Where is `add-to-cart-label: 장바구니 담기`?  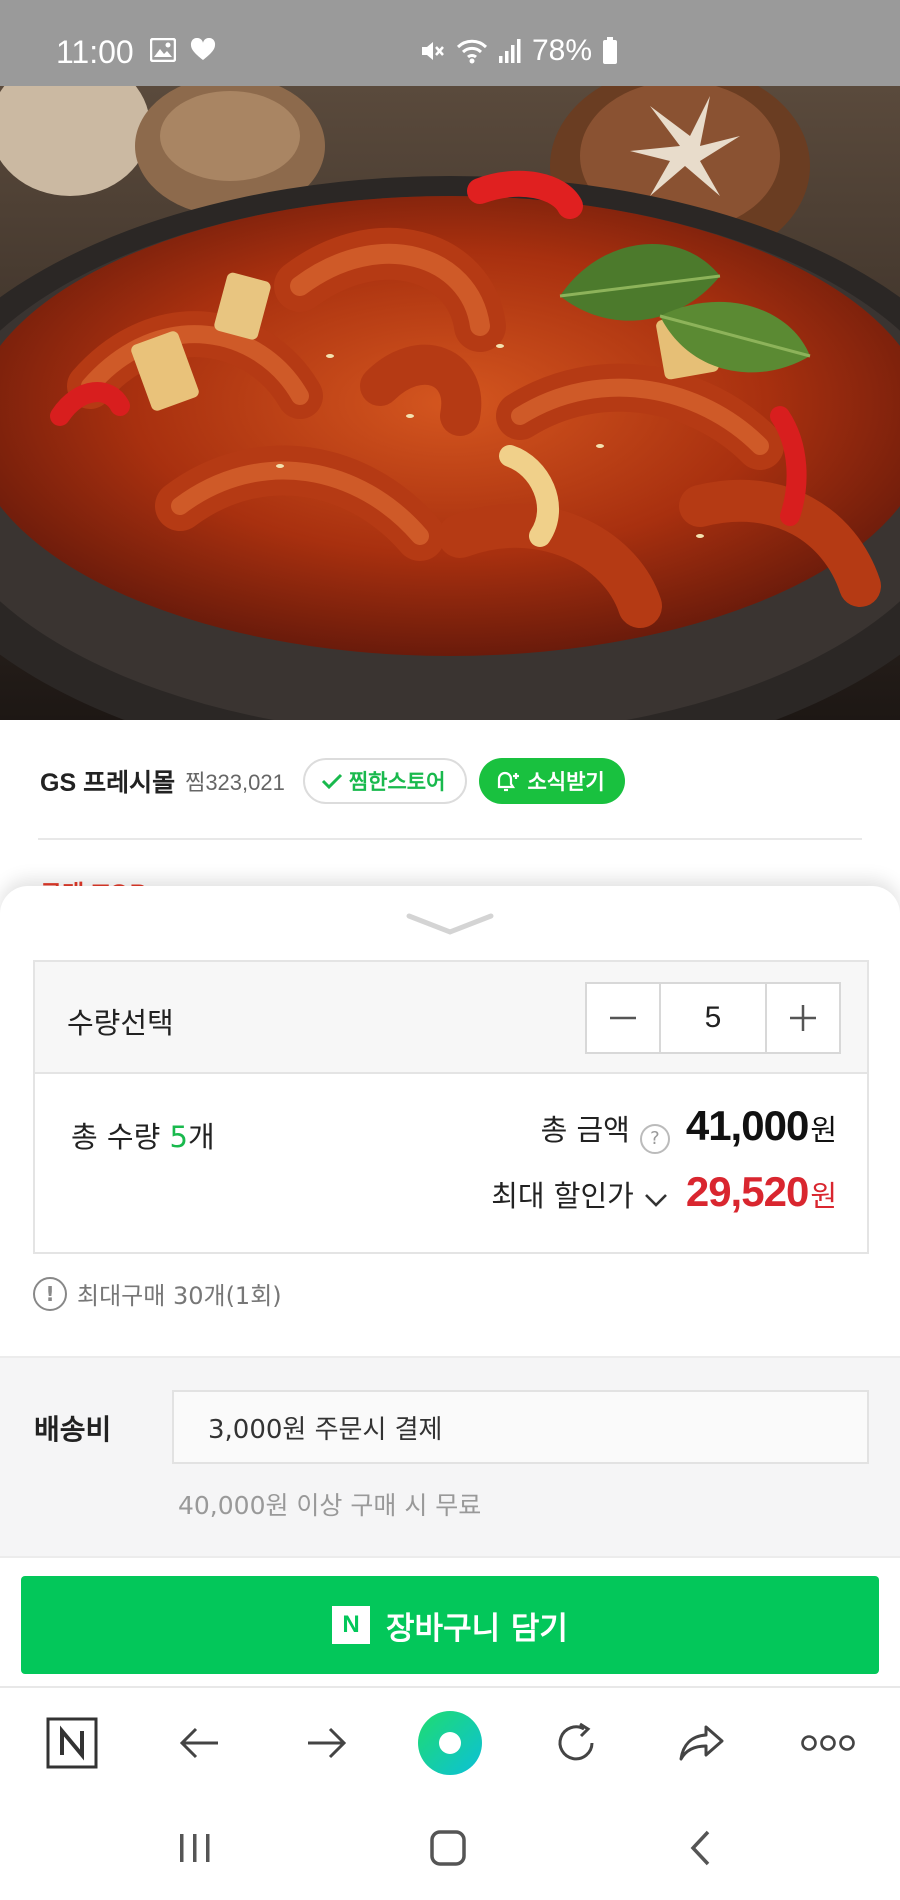 add-to-cart-label: 장바구니 담기 is located at coordinates (477, 1628).